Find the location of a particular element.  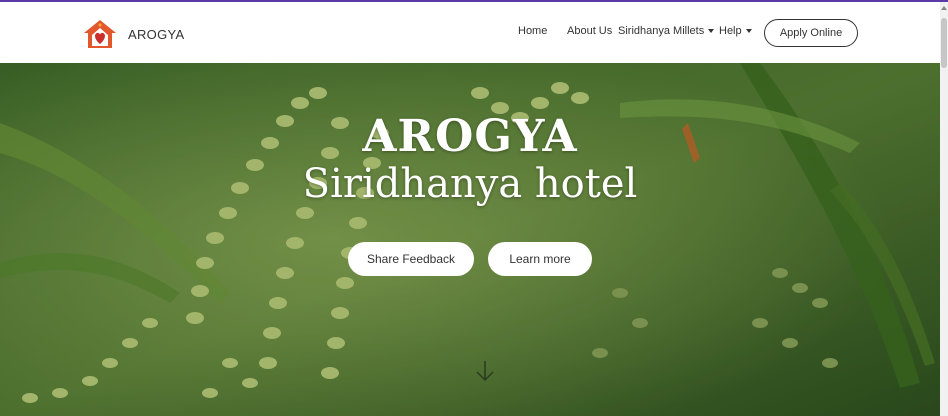

nav-millets-label: Siridhanya Millets is located at coordinates (661, 31).